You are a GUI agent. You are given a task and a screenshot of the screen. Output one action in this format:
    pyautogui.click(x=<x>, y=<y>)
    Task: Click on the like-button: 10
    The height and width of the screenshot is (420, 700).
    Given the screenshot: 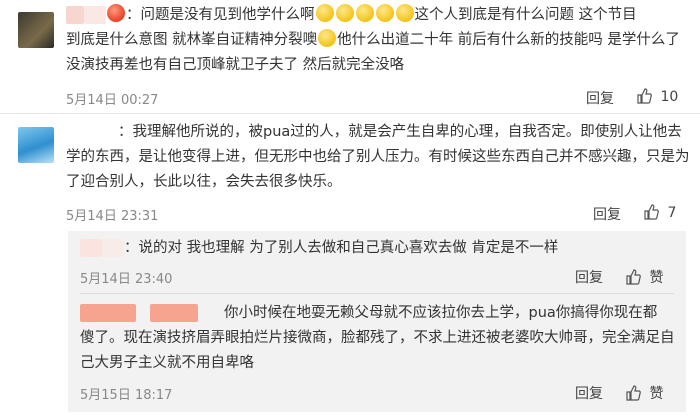 What is the action you would take?
    pyautogui.click(x=657, y=96)
    